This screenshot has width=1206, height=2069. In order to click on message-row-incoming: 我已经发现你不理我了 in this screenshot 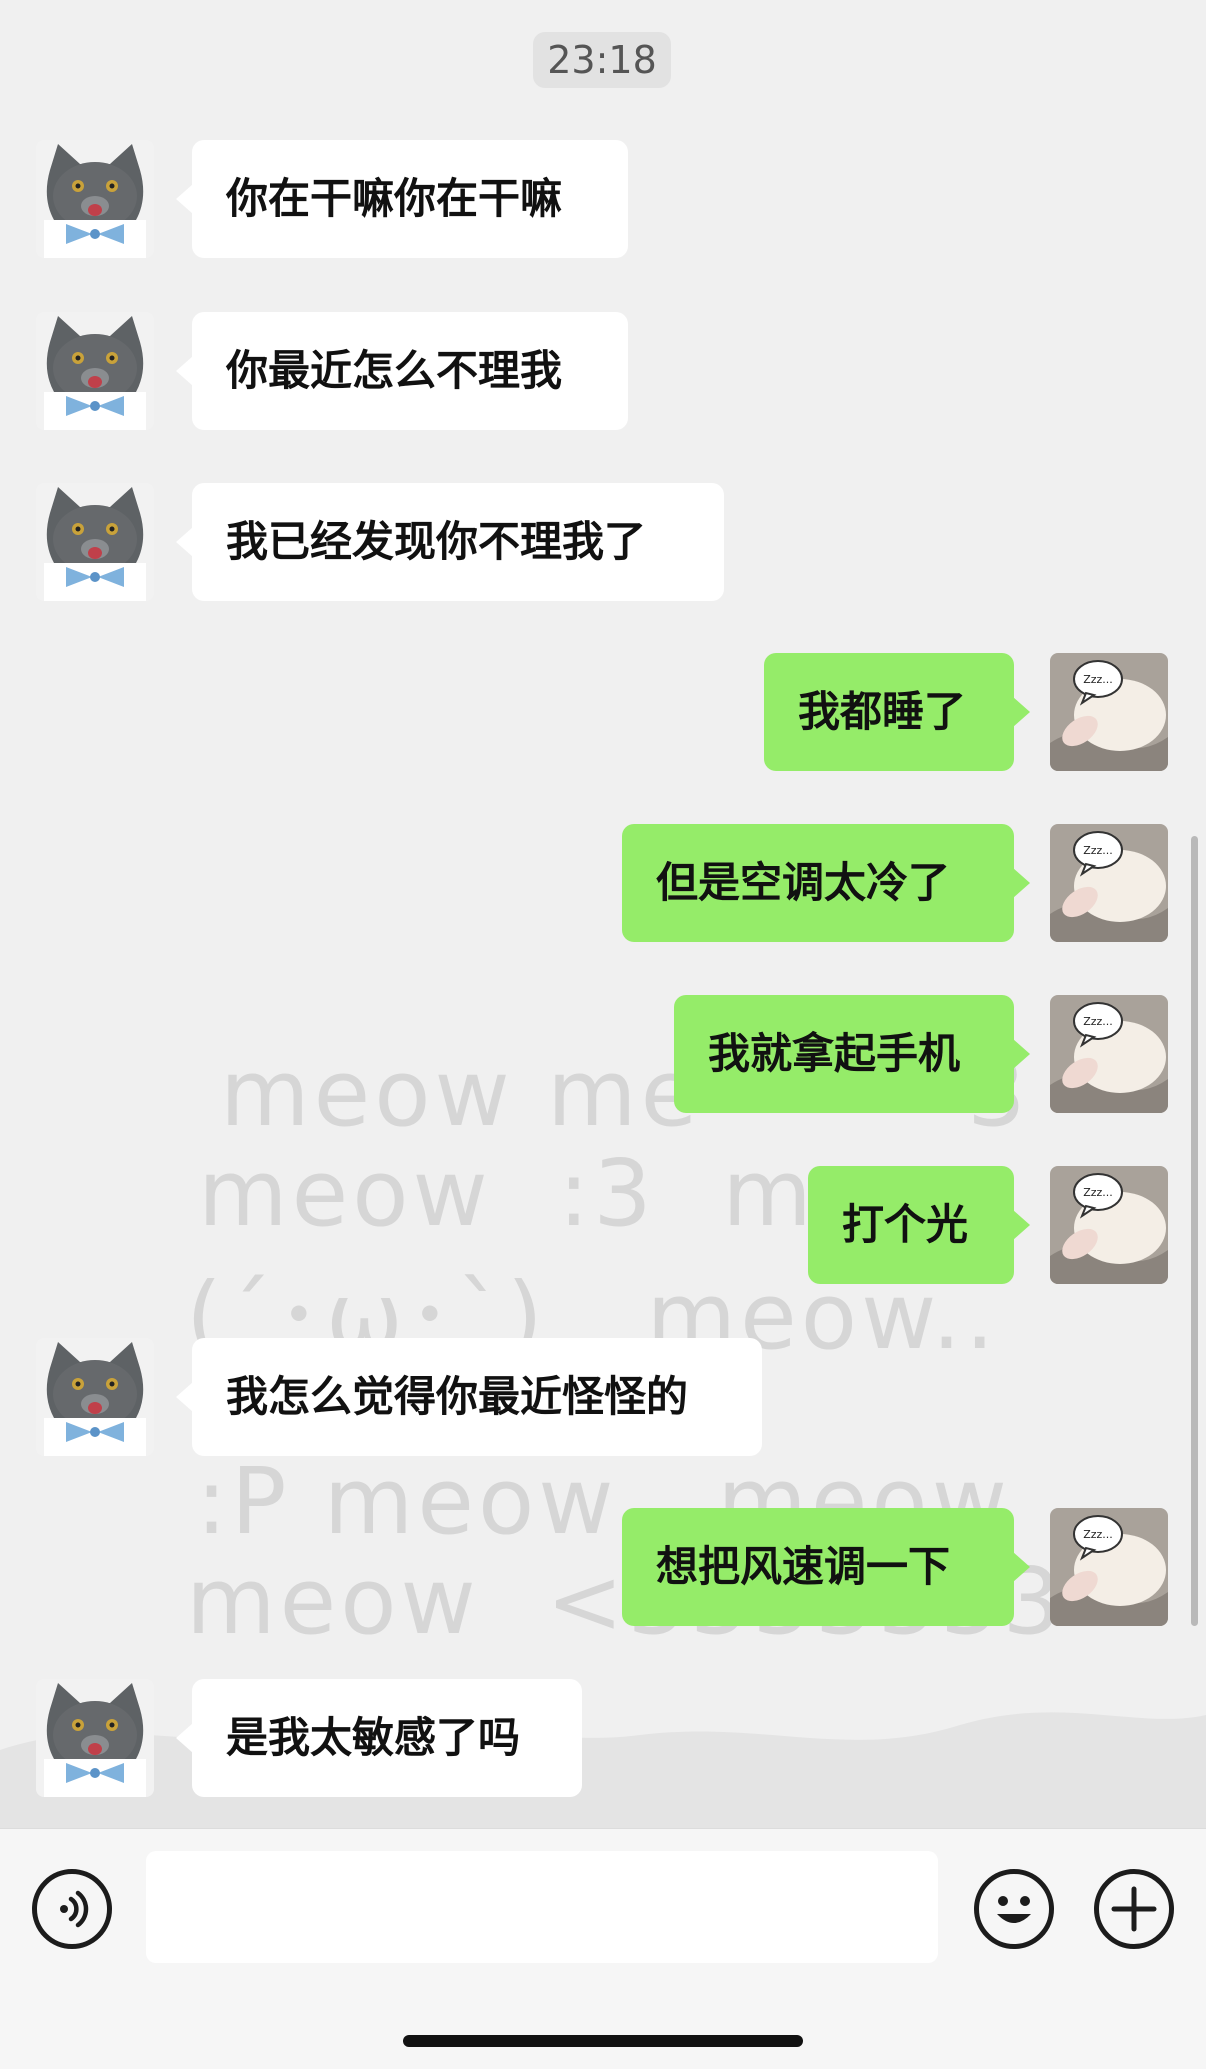, I will do `click(603, 543)`.